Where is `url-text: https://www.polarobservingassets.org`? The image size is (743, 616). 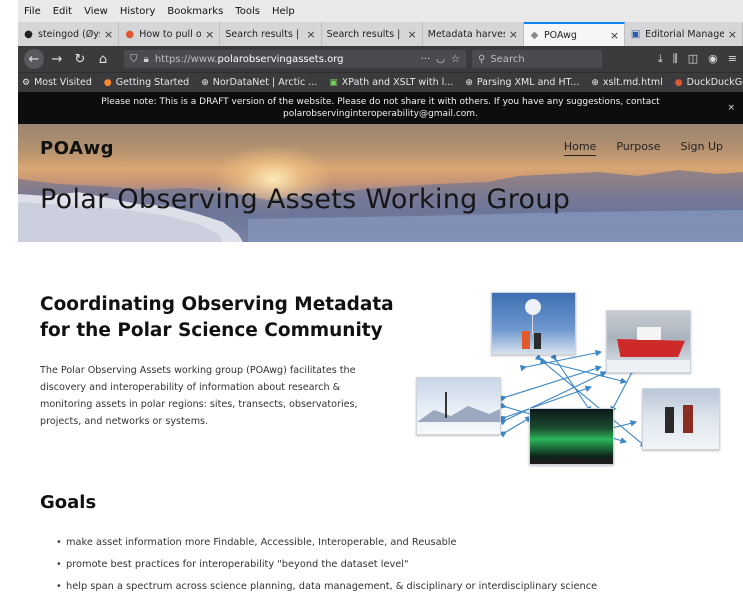 url-text: https://www.polarobservingassets.org is located at coordinates (285, 59).